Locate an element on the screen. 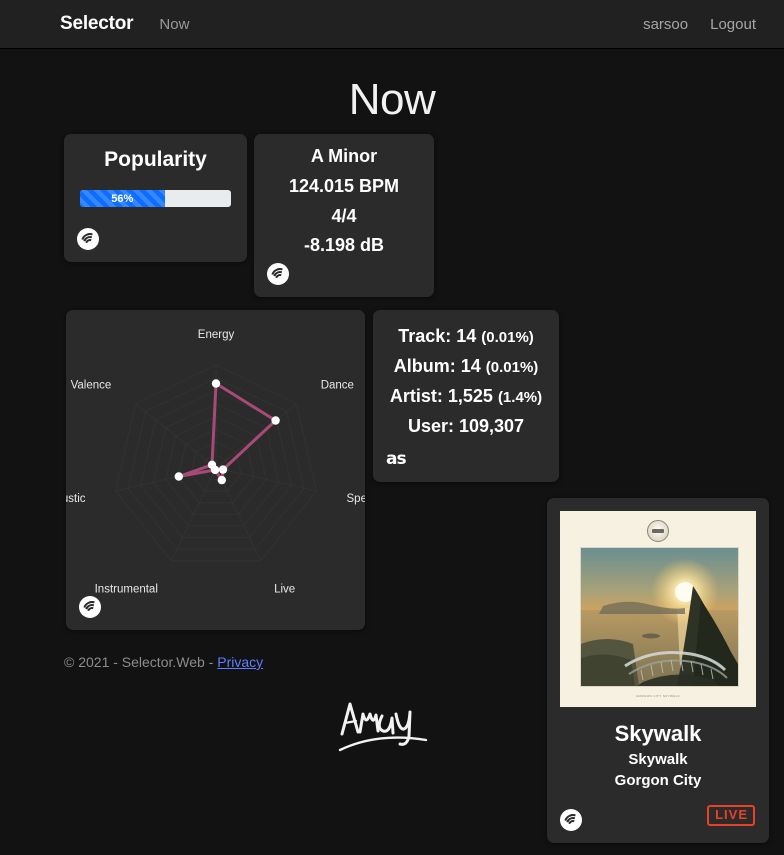 This screenshot has width=784, height=855. radar-axis-label: Acoustic is located at coordinates (76, 499).